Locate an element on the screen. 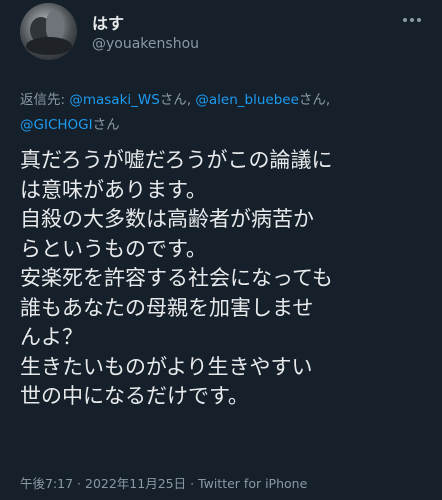  tweet-text-line: 生きたいものがより生きやすい is located at coordinates (166, 366).